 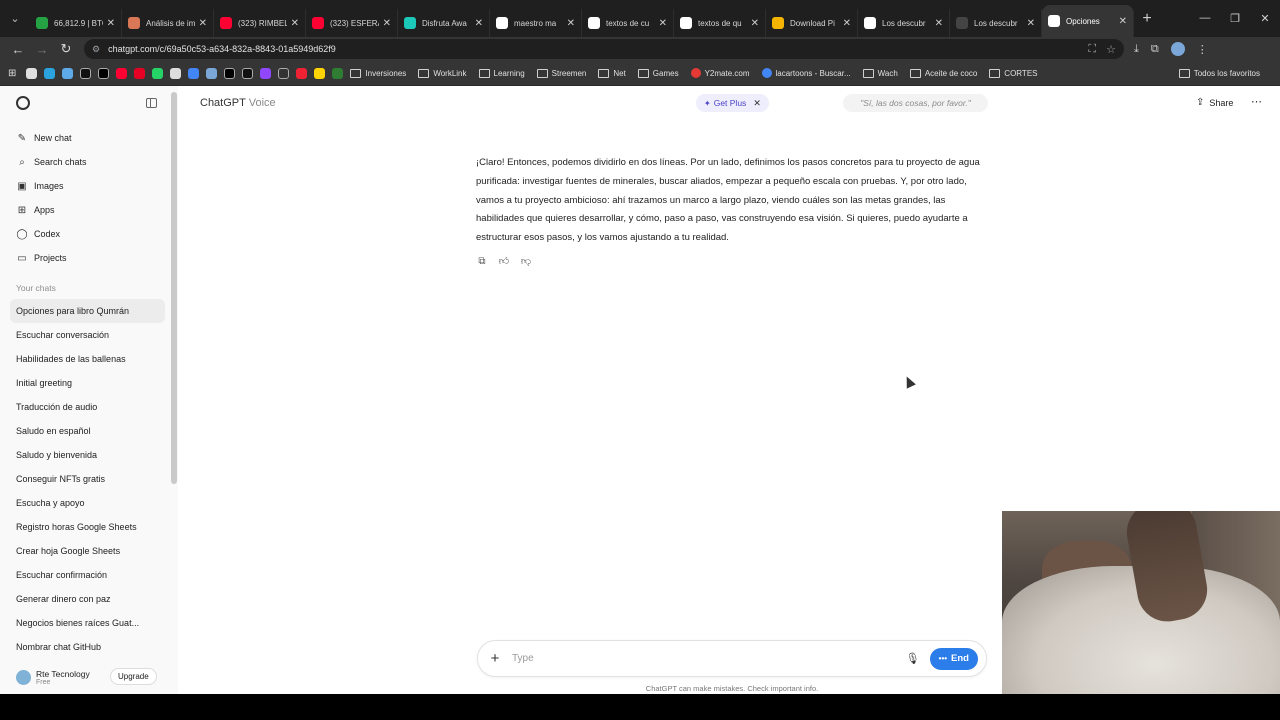 What do you see at coordinates (87, 210) in the screenshot?
I see `sidebar-item-apps: ⊞ Apps` at bounding box center [87, 210].